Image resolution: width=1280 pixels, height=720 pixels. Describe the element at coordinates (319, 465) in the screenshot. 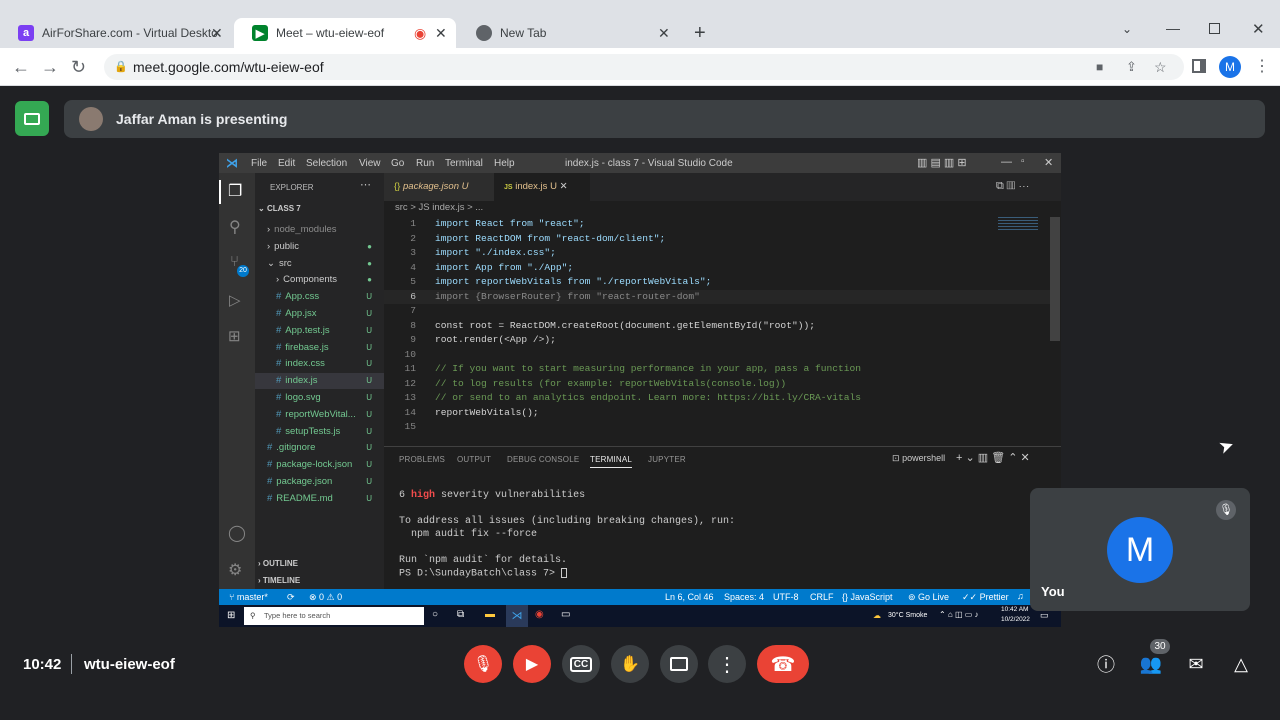

I see `explorer-item: # package-lock.json U` at that location.